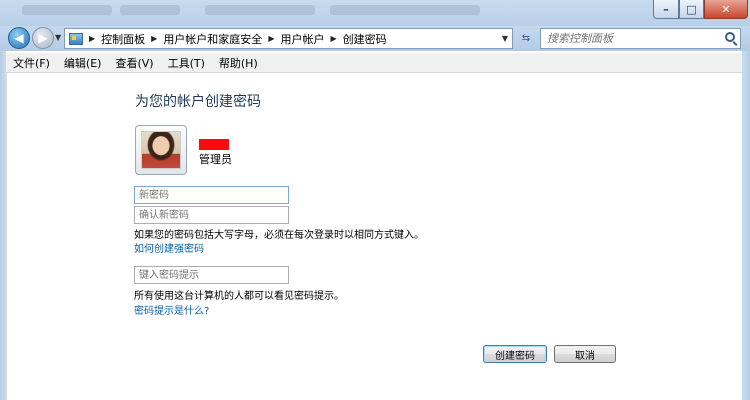 Image resolution: width=750 pixels, height=400 pixels. What do you see at coordinates (239, 296) in the screenshot?
I see `hint-note: 所有使用这台计算机的人都可以看见密码提示。` at bounding box center [239, 296].